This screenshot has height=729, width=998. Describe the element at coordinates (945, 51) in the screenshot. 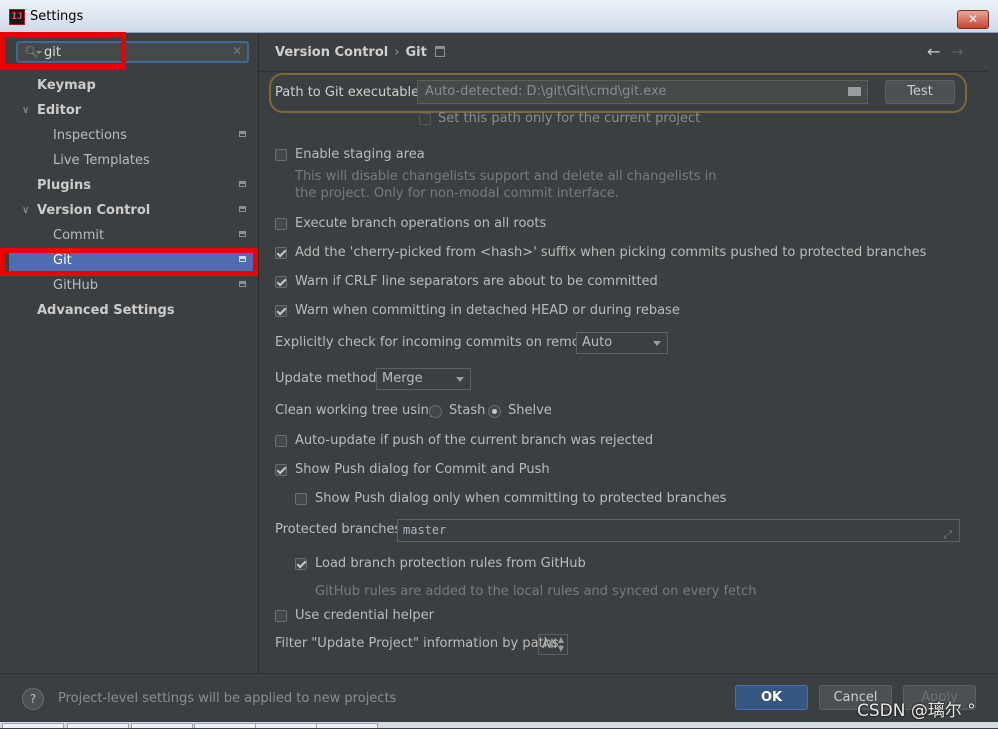

I see `history-navigation: ← →` at that location.